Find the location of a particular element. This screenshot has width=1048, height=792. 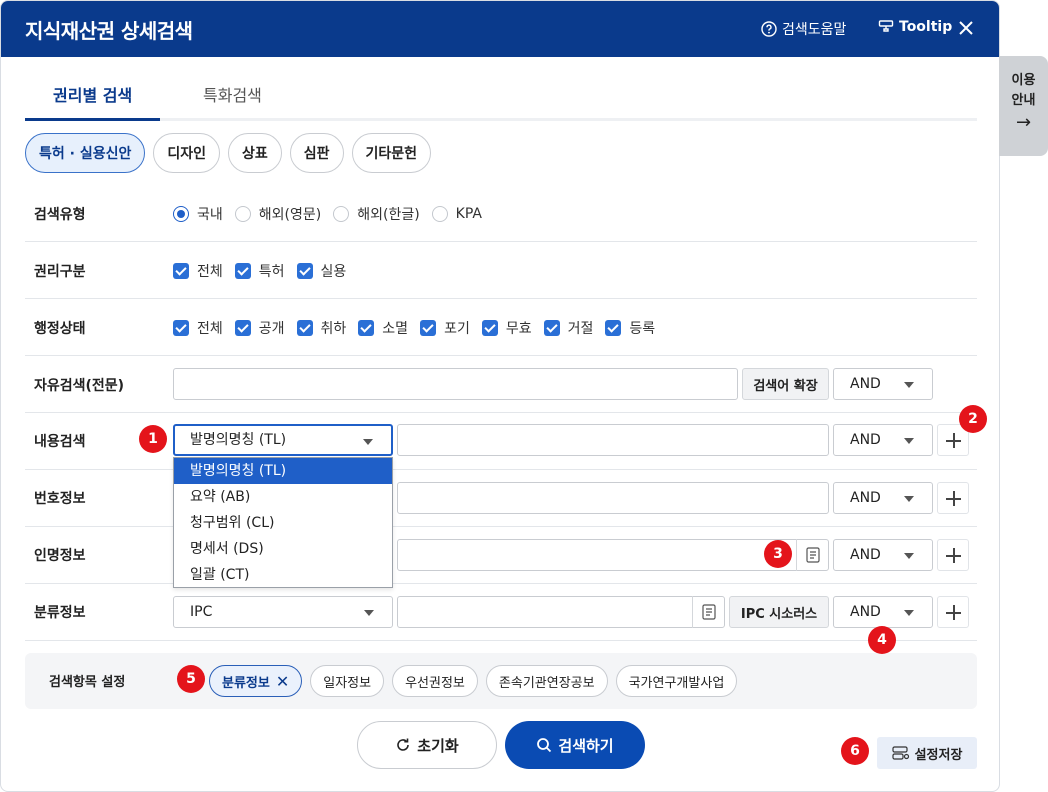

checkbox-status-invalid: 무효 is located at coordinates (506, 328).